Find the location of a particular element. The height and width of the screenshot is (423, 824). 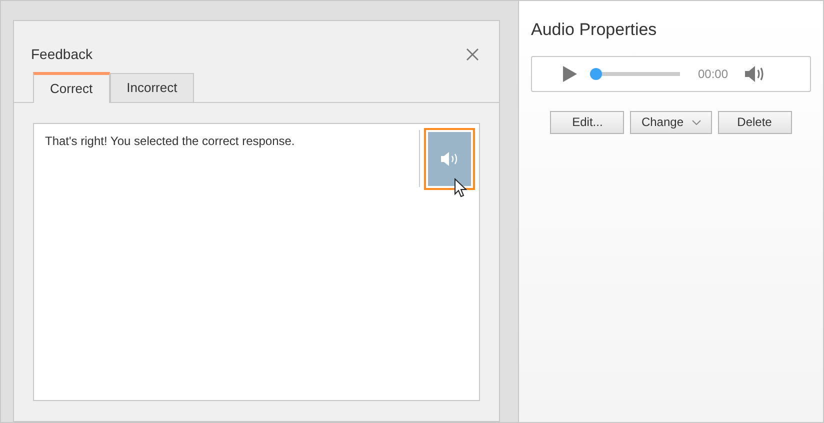

speaker-icon is located at coordinates (450, 159).